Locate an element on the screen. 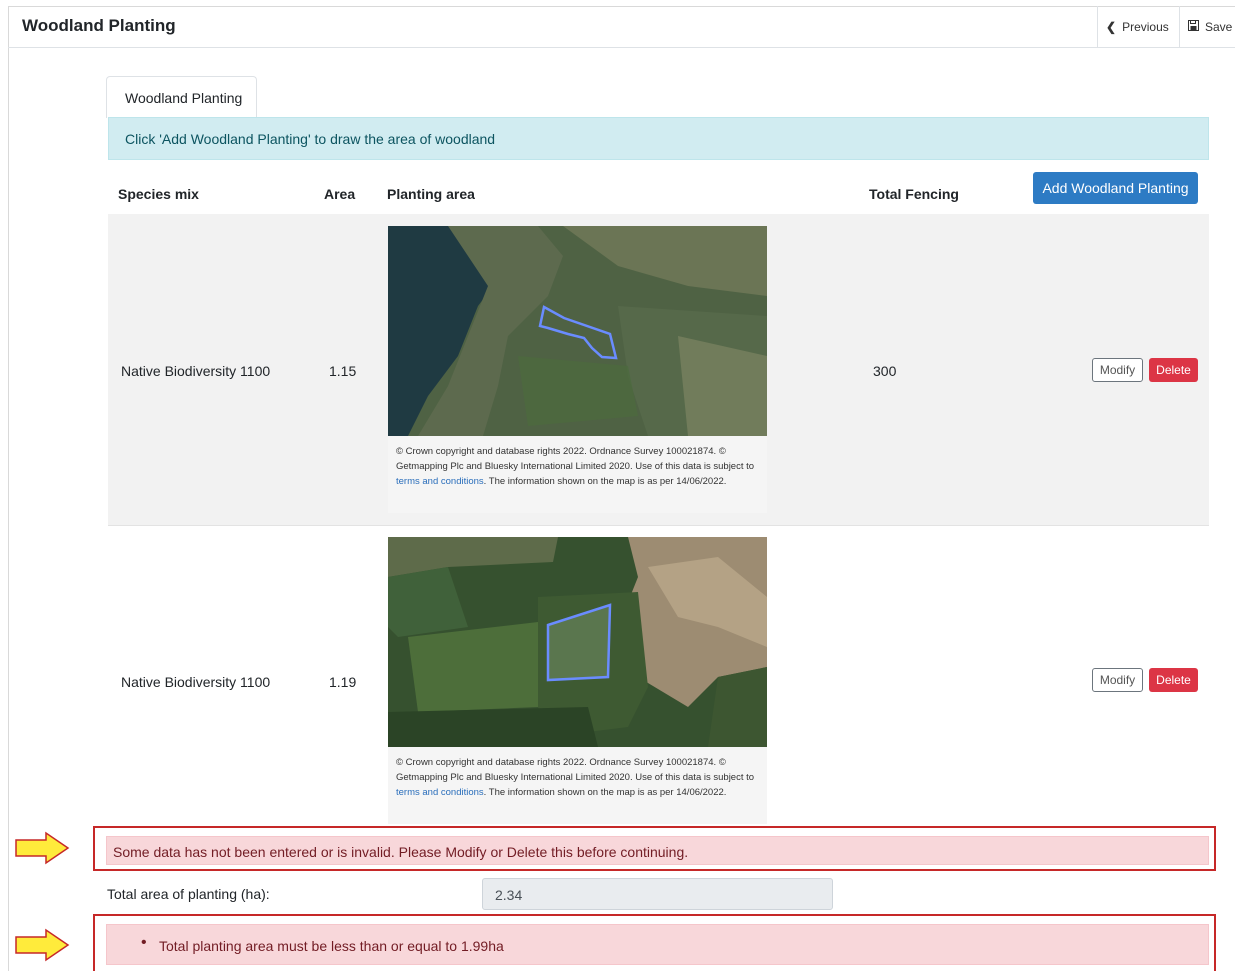 This screenshot has width=1235, height=971. page-header: Woodland Planting ❮ Previous Save is located at coordinates (621, 27).